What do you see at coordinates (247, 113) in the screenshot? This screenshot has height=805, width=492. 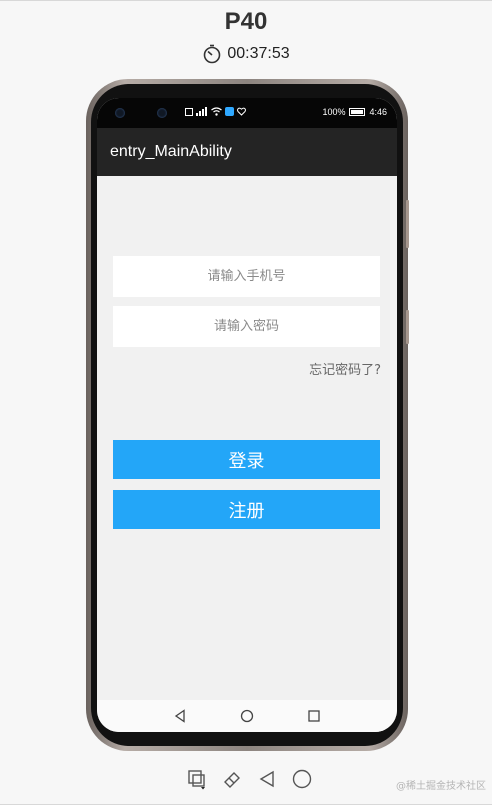 I see `status-bar: 100% 4:46` at bounding box center [247, 113].